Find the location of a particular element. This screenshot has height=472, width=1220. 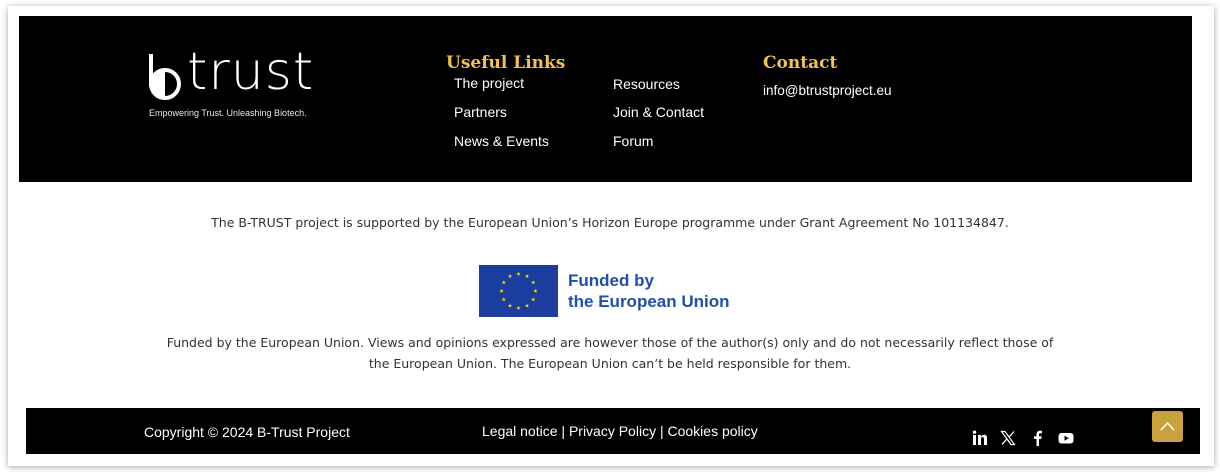

link-forum: Forum is located at coordinates (633, 141).